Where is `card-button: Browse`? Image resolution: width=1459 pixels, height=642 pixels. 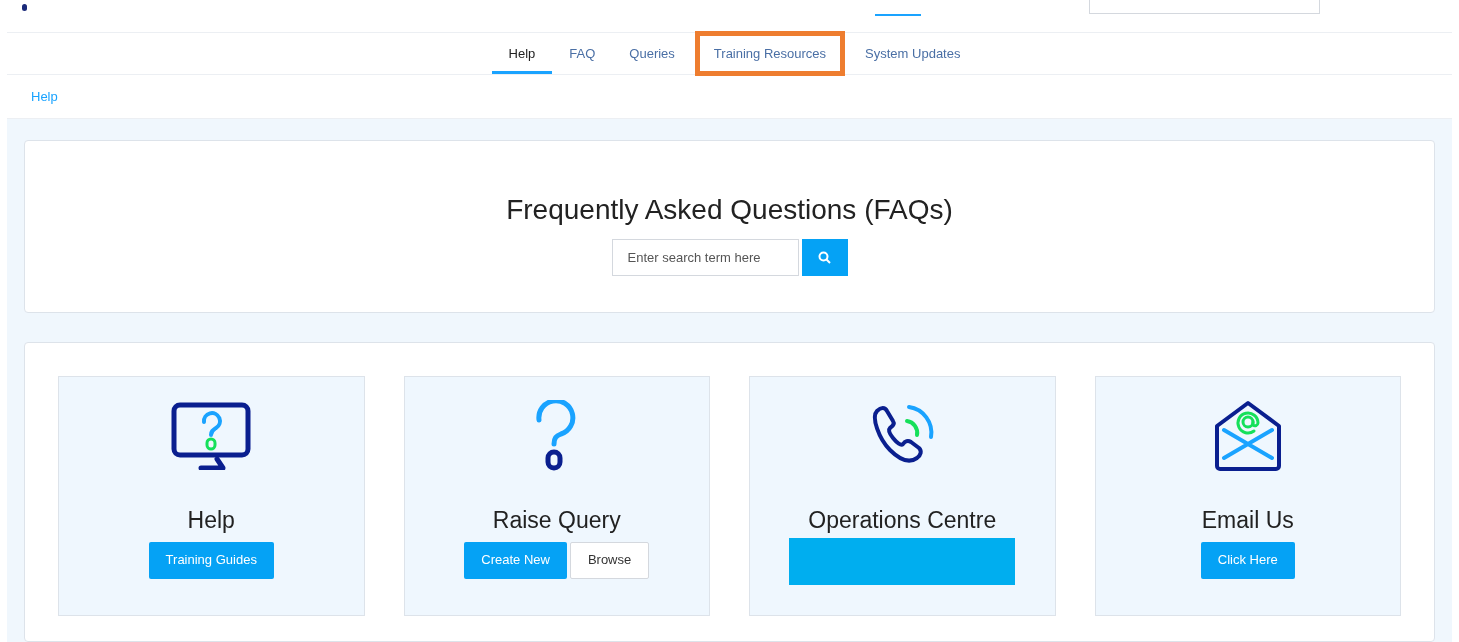
card-button: Browse is located at coordinates (609, 560).